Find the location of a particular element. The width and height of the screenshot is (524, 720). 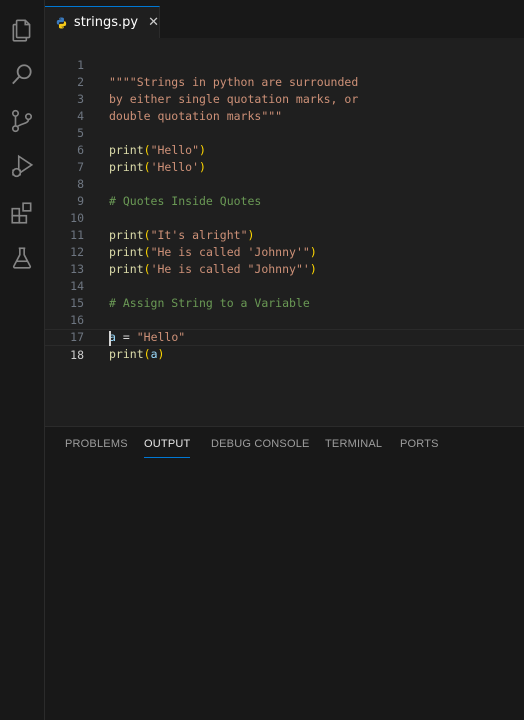

search-icon is located at coordinates (22, 75).